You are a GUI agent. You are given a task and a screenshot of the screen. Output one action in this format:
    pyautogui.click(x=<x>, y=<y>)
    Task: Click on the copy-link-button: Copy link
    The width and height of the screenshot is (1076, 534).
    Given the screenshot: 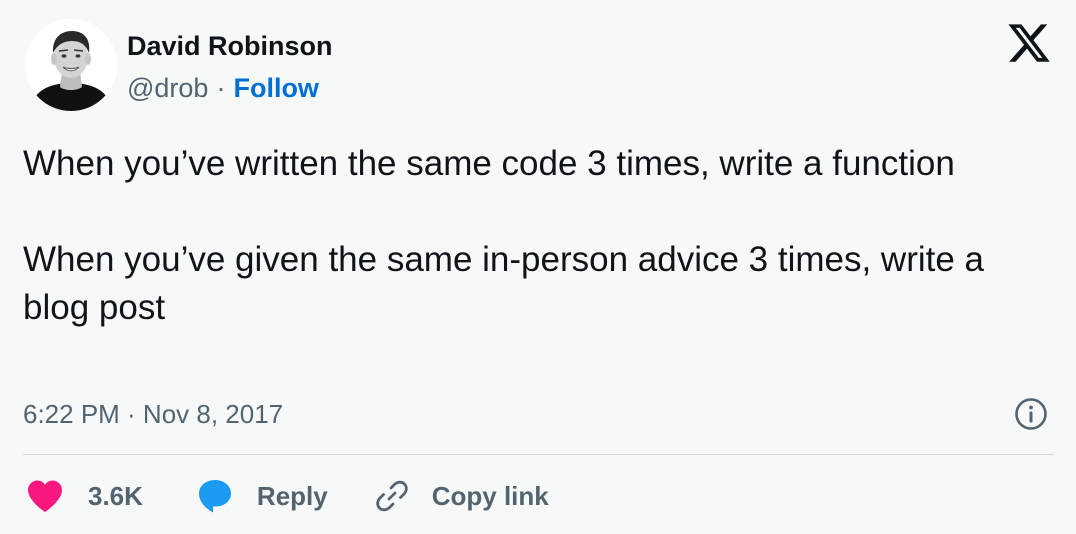 What is the action you would take?
    pyautogui.click(x=461, y=496)
    